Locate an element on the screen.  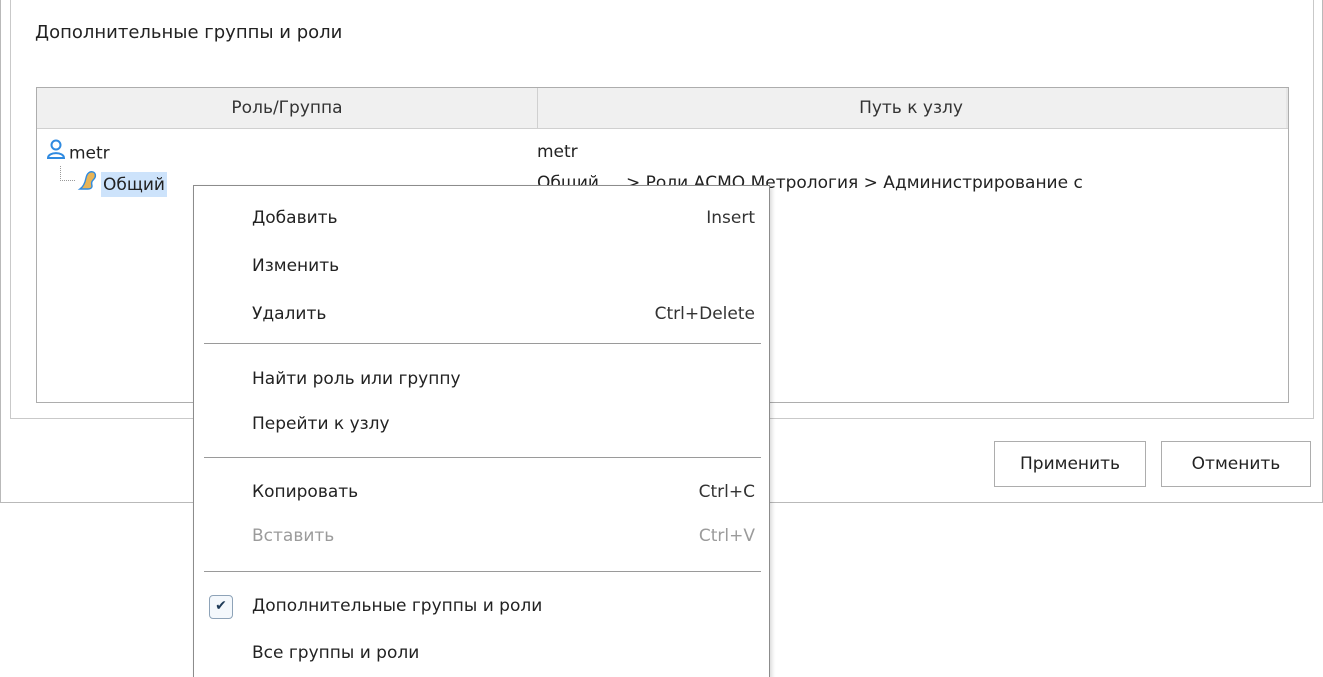
menu-item-shortcut: Ctrl+Delete is located at coordinates (704, 314).